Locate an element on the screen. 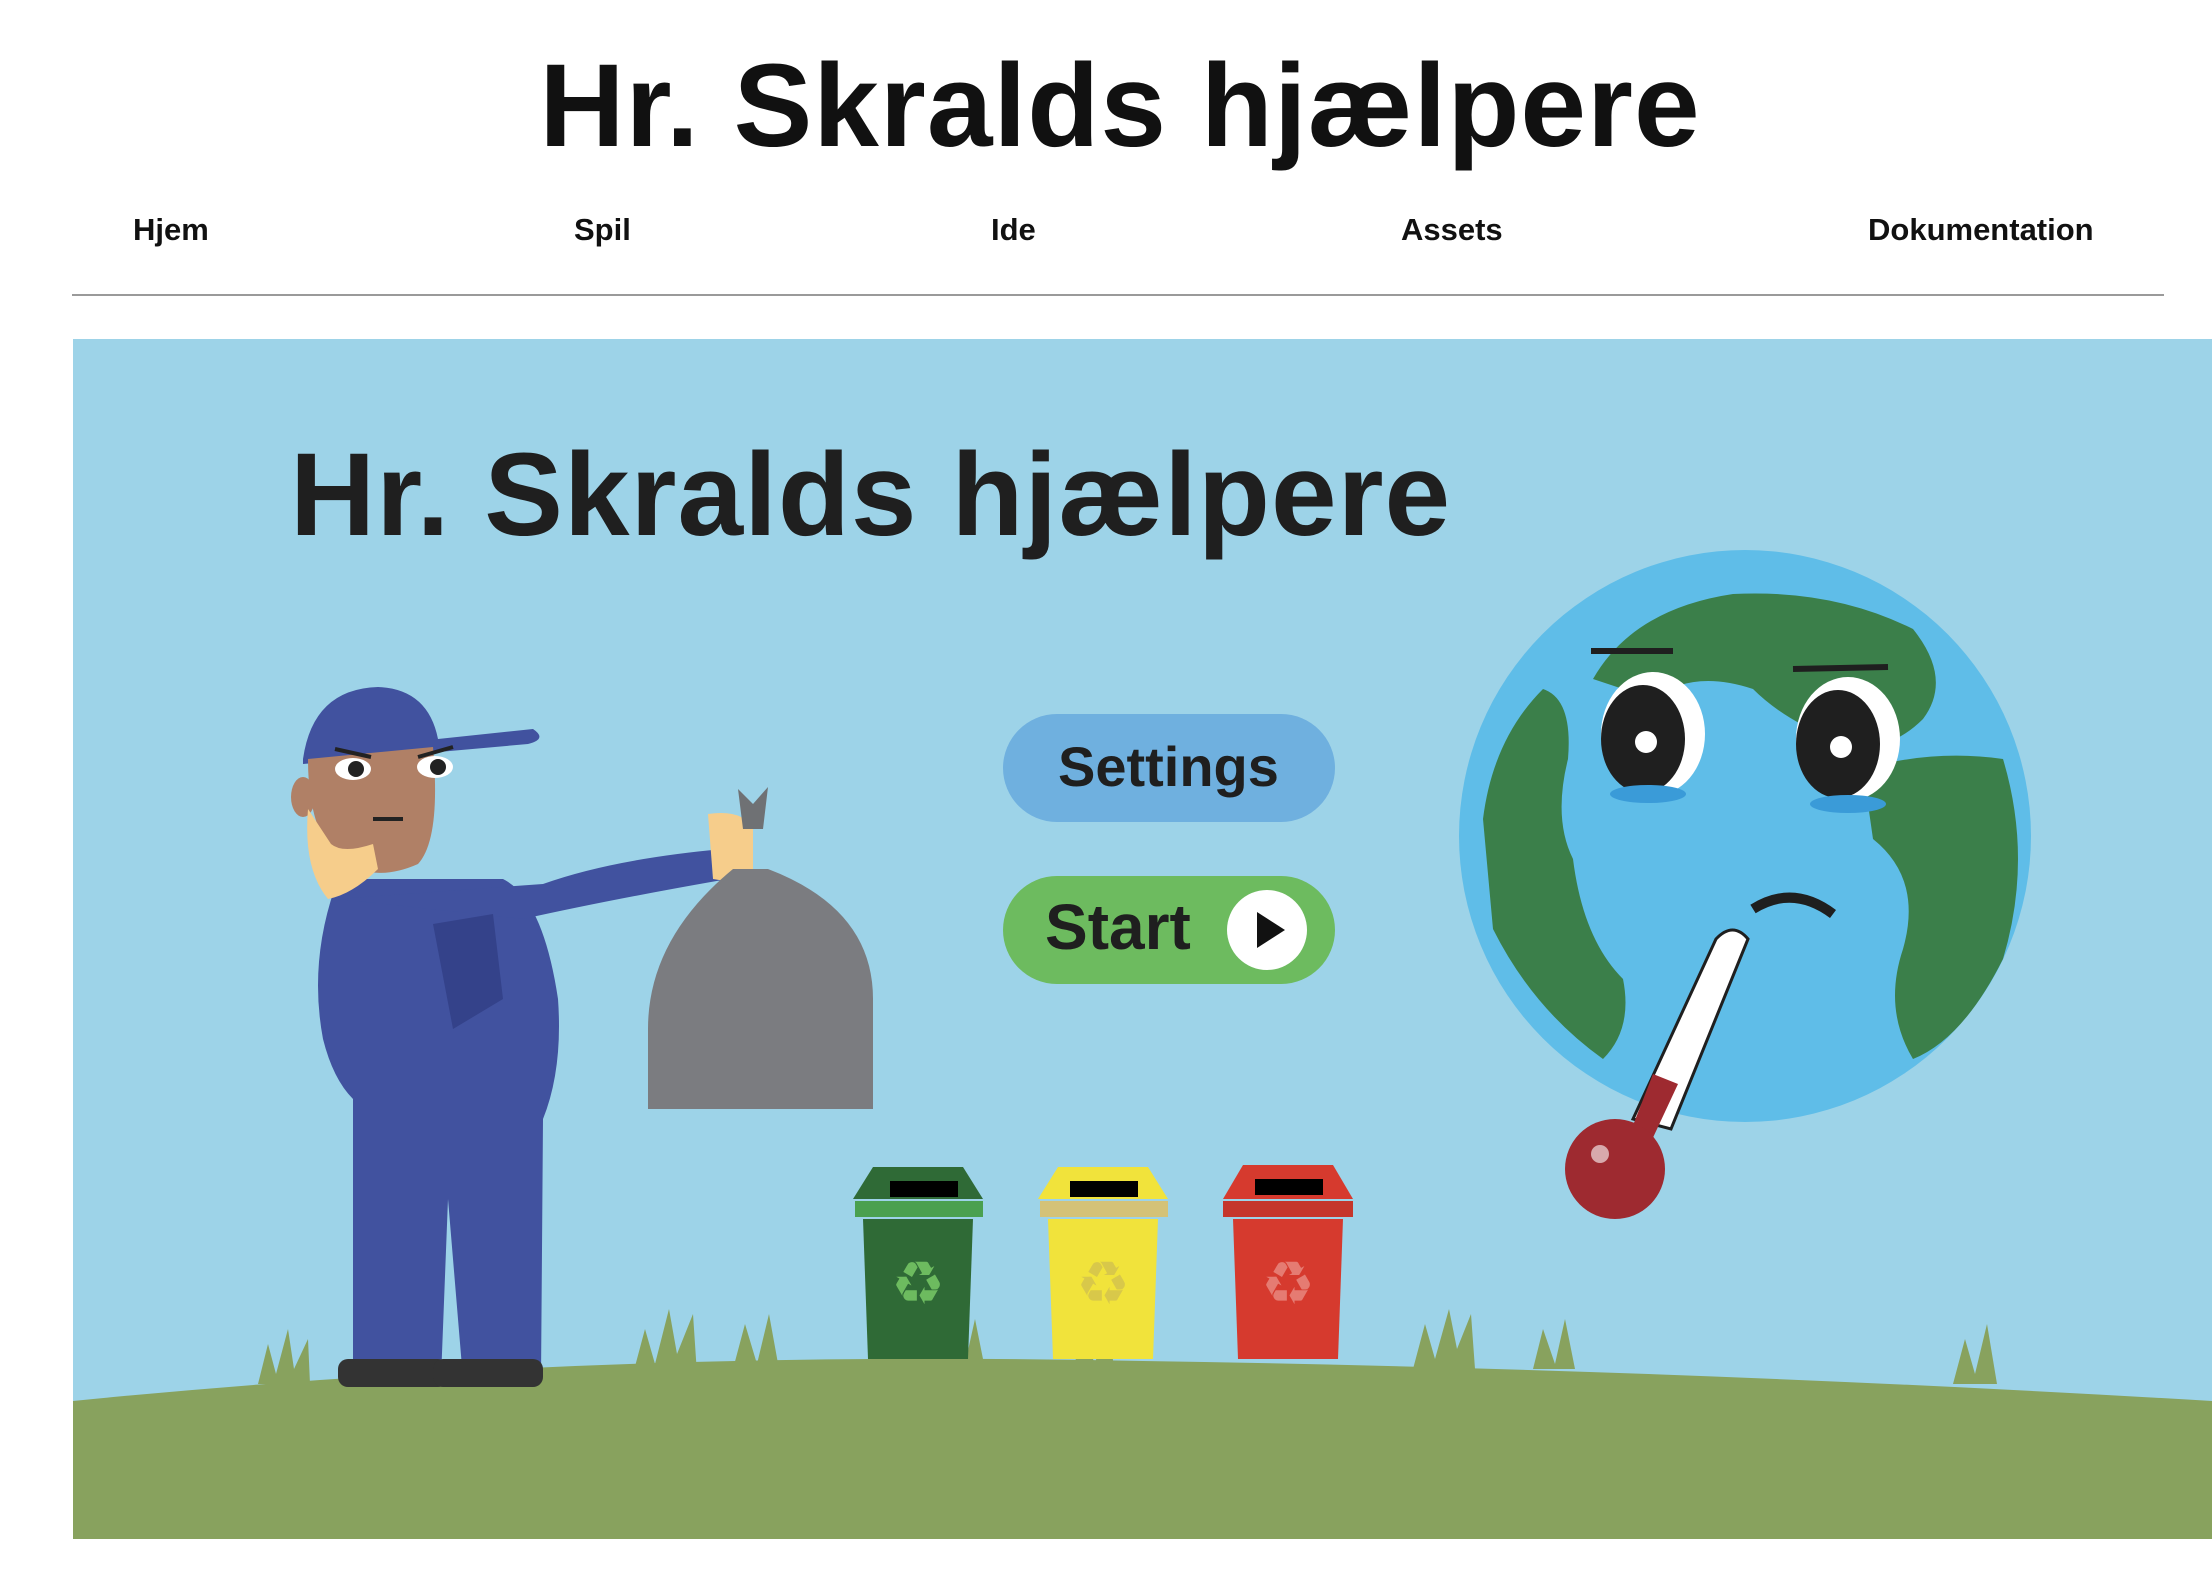 This screenshot has width=2212, height=1576. settings-label: Settings is located at coordinates (1168, 766).